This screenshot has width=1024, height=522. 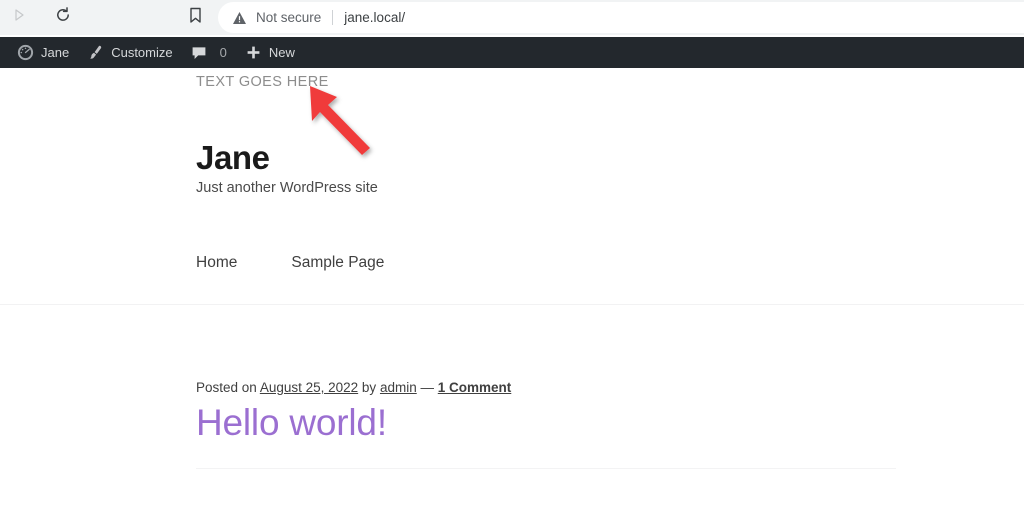 What do you see at coordinates (369, 387) in the screenshot?
I see `post-meta-by-label: by` at bounding box center [369, 387].